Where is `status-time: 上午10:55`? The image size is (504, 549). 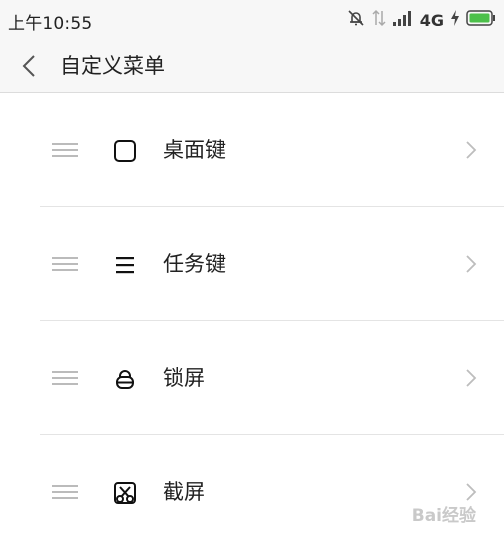 status-time: 上午10:55 is located at coordinates (50, 21).